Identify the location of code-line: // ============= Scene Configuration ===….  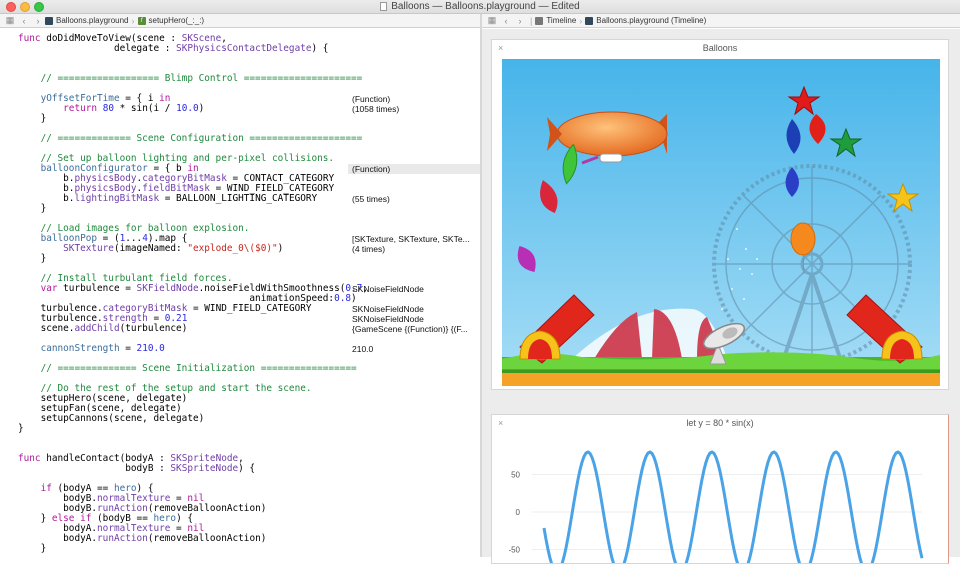
(193, 139).